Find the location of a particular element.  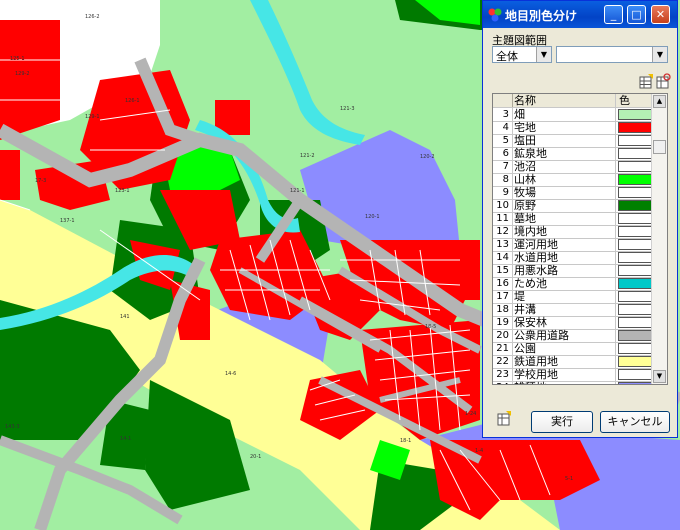

table-refresh-icon is located at coordinates (663, 81).